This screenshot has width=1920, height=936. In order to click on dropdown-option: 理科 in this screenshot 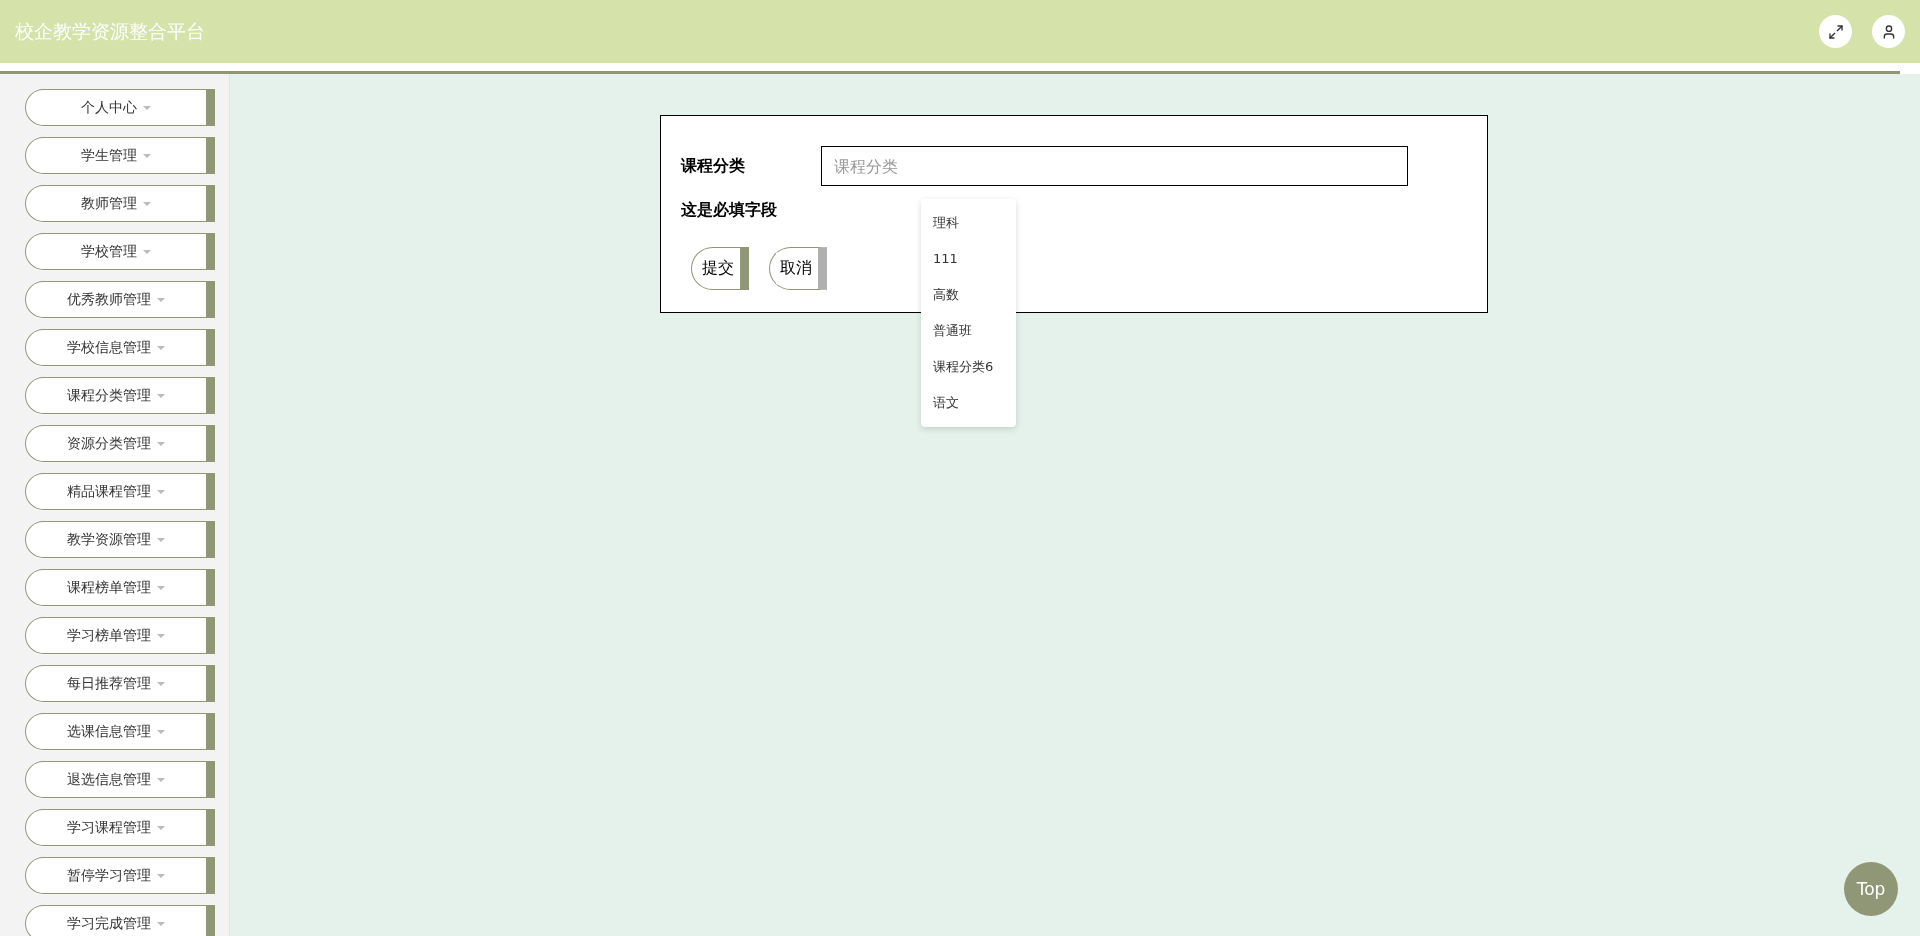, I will do `click(968, 223)`.